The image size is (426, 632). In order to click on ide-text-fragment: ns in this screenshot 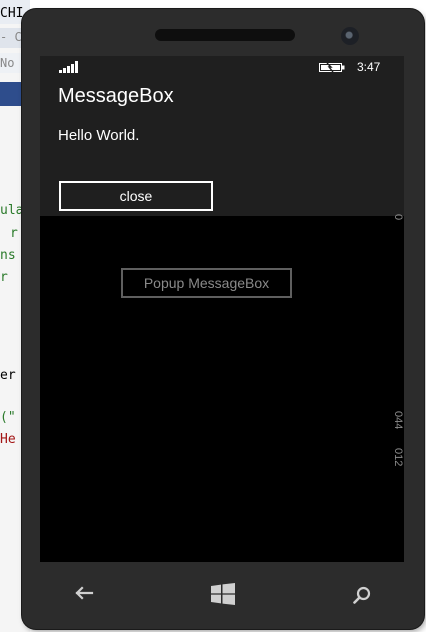, I will do `click(8, 255)`.